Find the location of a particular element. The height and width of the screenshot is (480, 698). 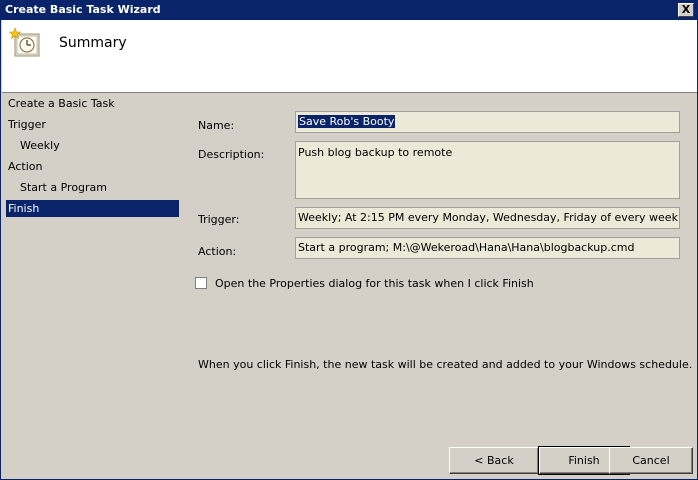

sidebar-item-weekly: Weekly is located at coordinates (99, 145).